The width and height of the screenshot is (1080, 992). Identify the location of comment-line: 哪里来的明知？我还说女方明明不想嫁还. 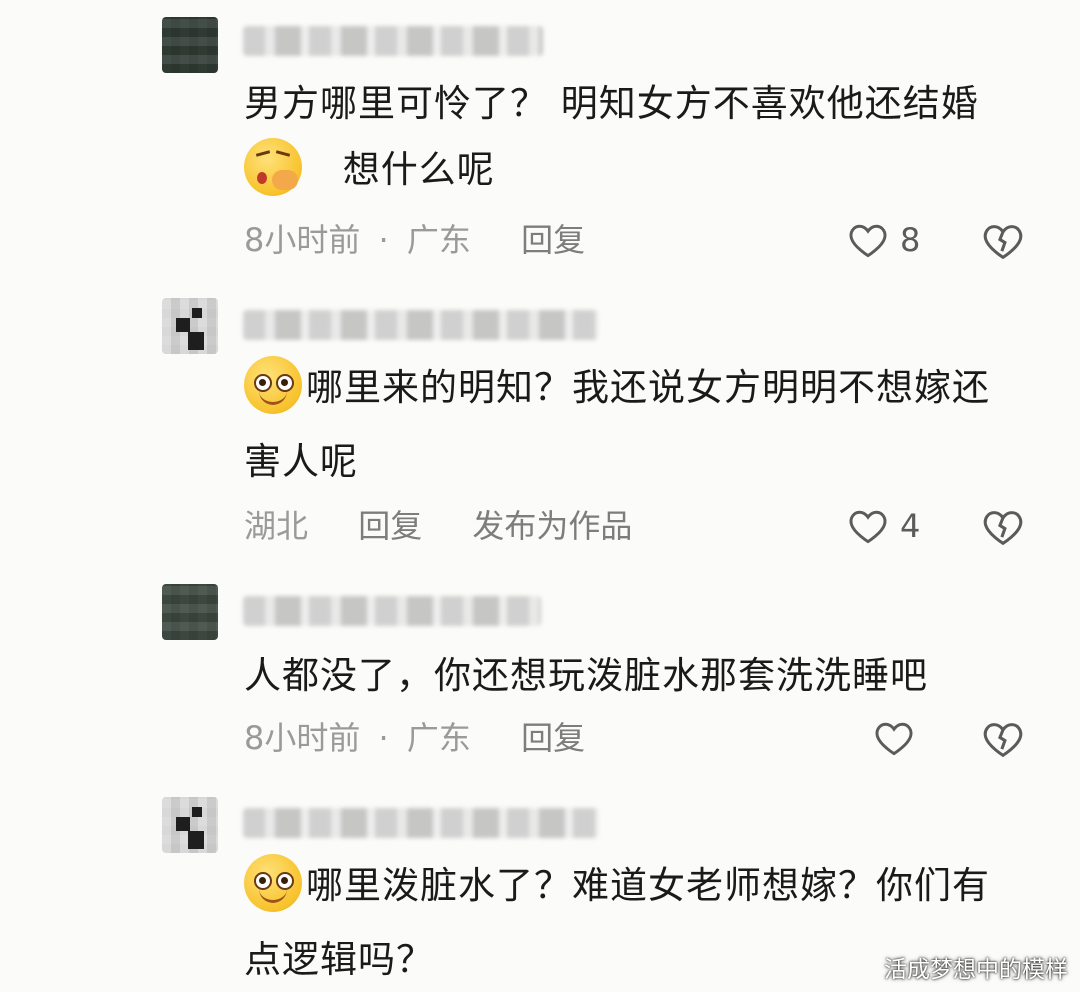
(617, 388).